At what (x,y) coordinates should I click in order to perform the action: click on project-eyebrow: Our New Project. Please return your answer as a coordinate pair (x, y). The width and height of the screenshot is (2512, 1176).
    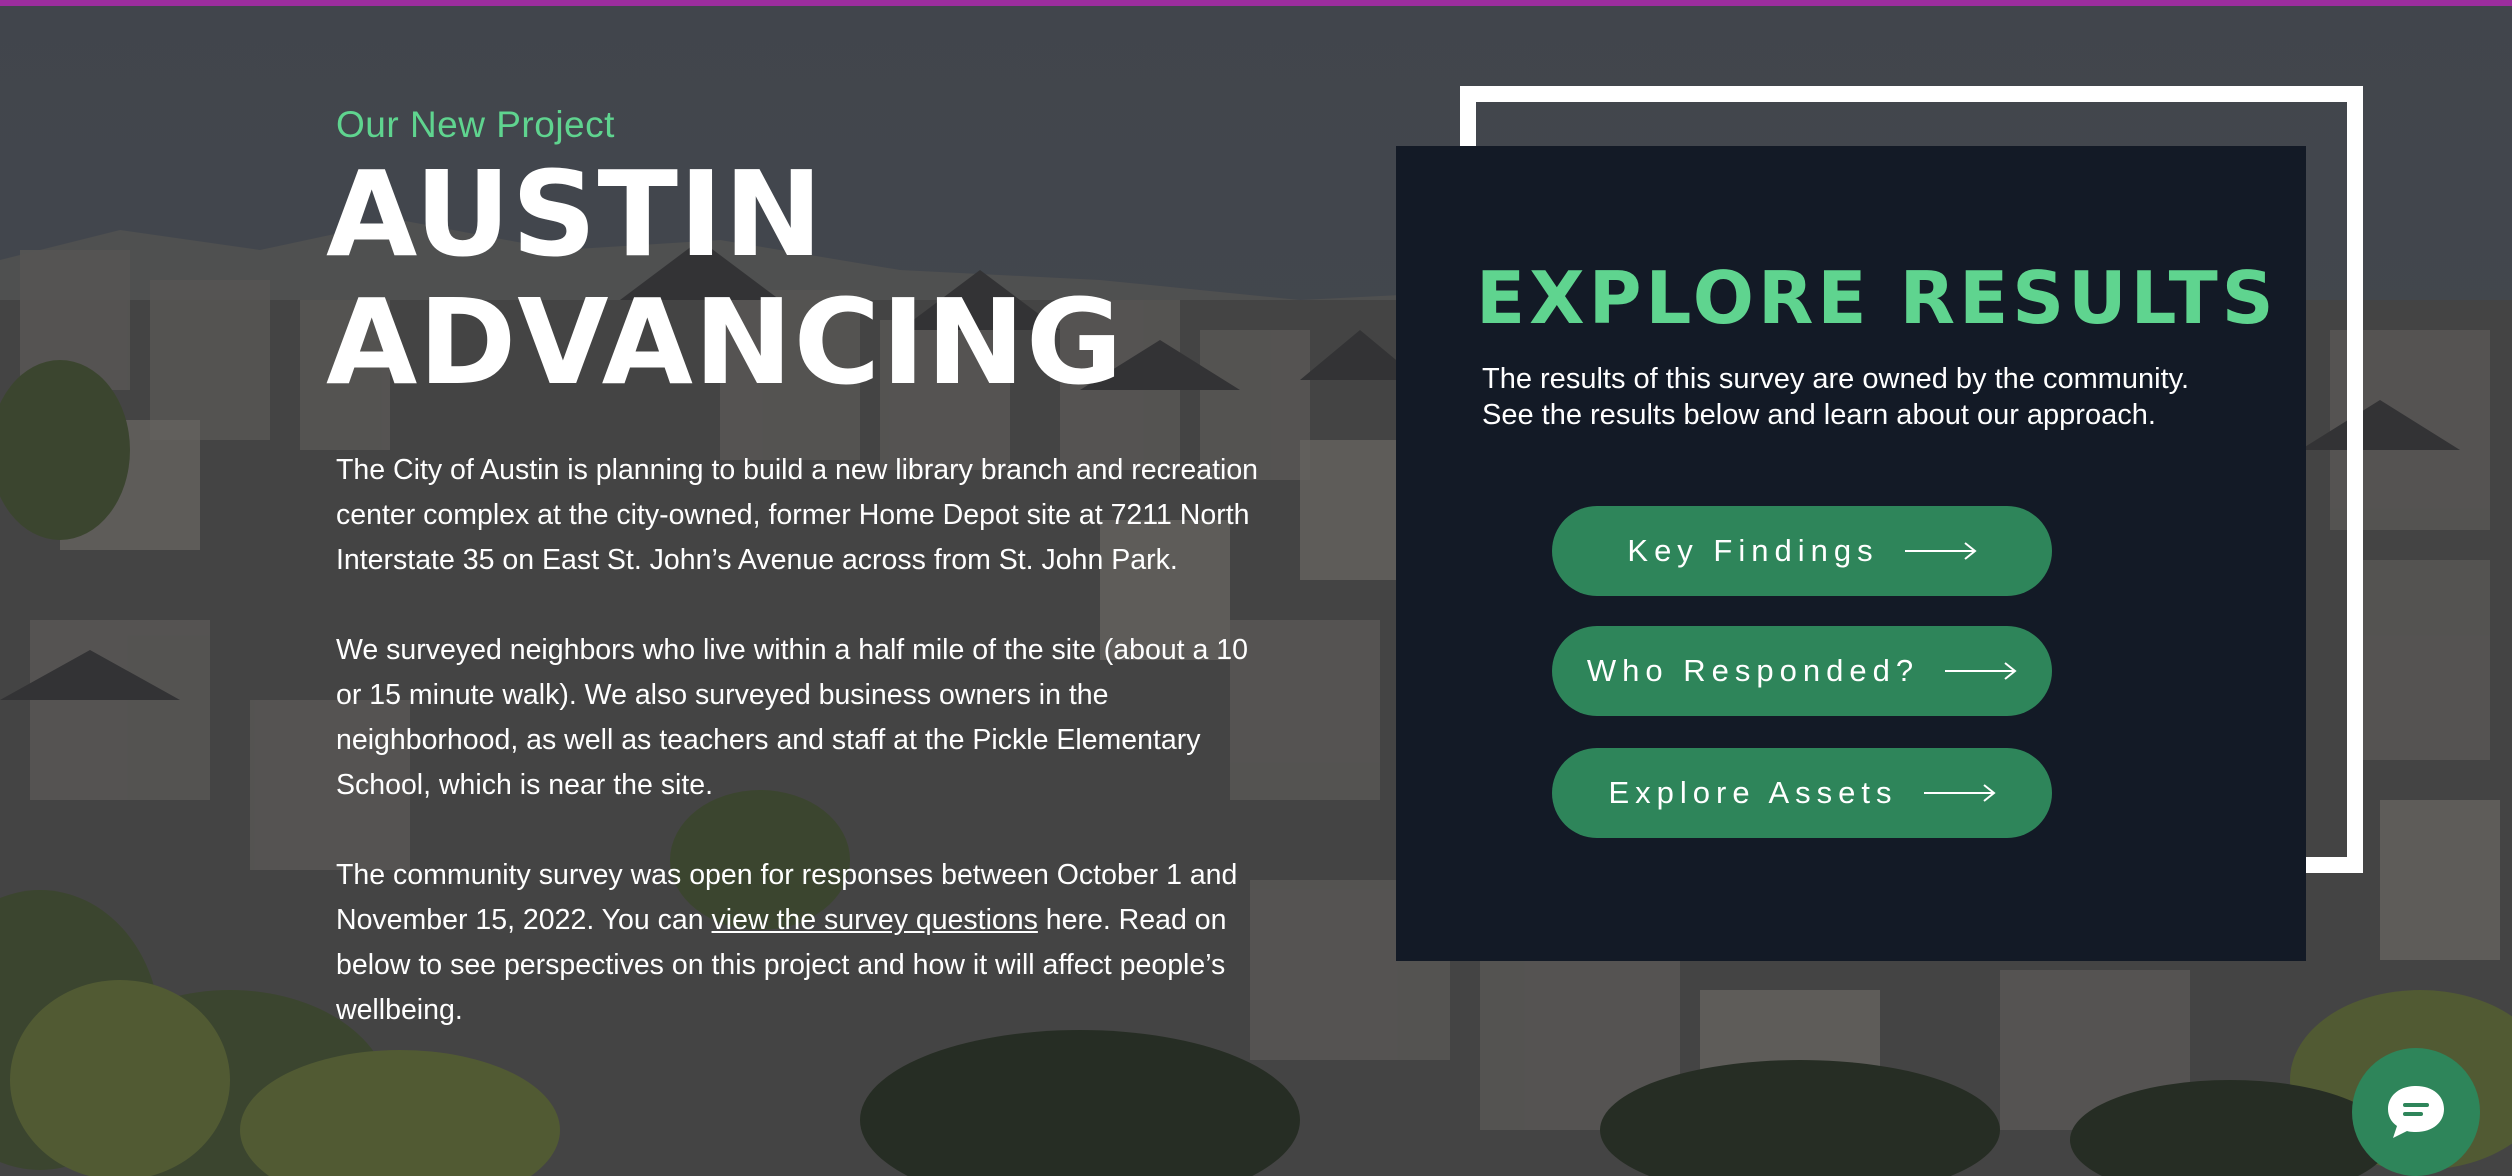
    Looking at the image, I should click on (475, 124).